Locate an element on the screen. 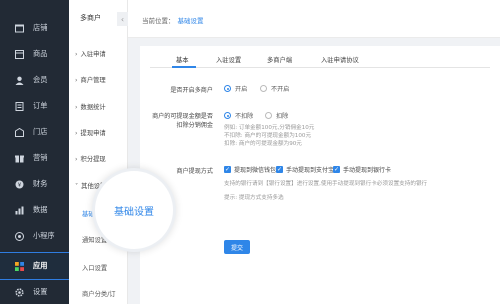 The image size is (500, 304). tab-basic: 基本 is located at coordinates (182, 59).